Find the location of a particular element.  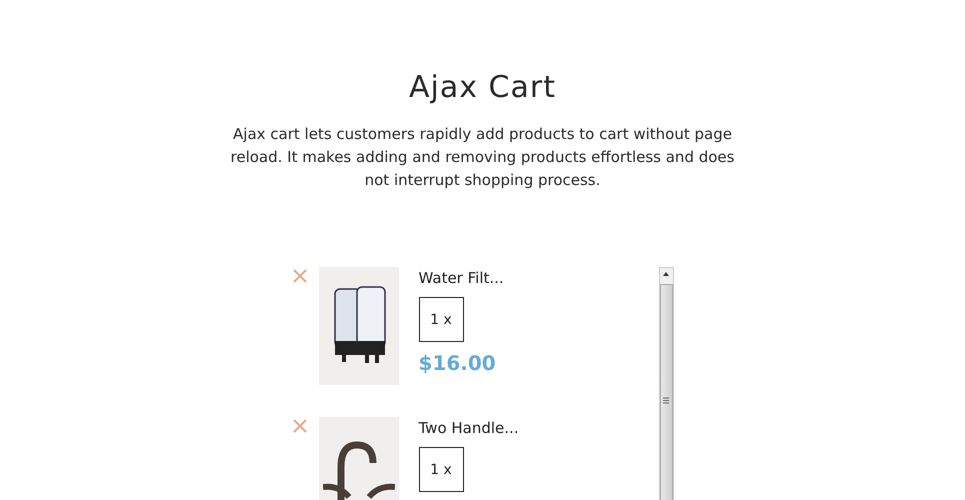

scrollbar is located at coordinates (666, 383).